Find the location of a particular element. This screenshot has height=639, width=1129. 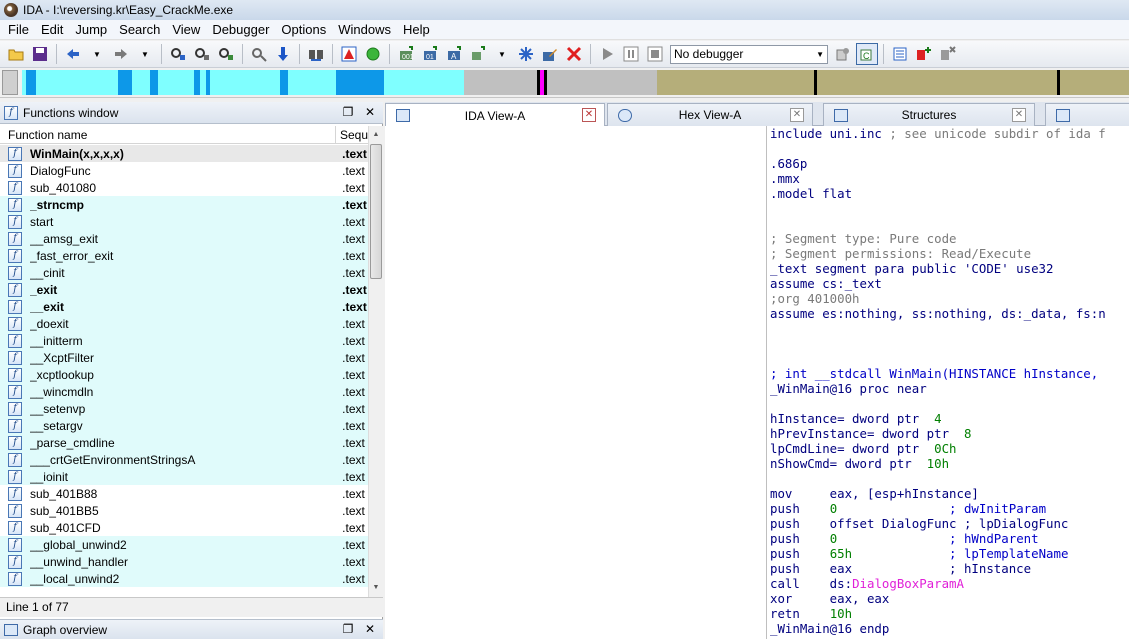

menu-file: File is located at coordinates (18, 30).